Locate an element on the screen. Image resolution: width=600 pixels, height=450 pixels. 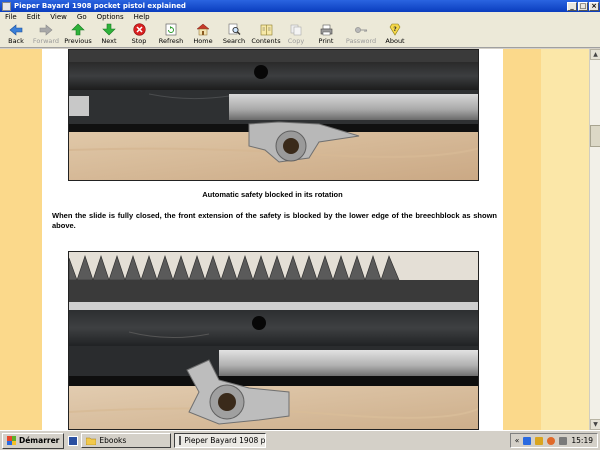
back-button: Back is located at coordinates (16, 33).